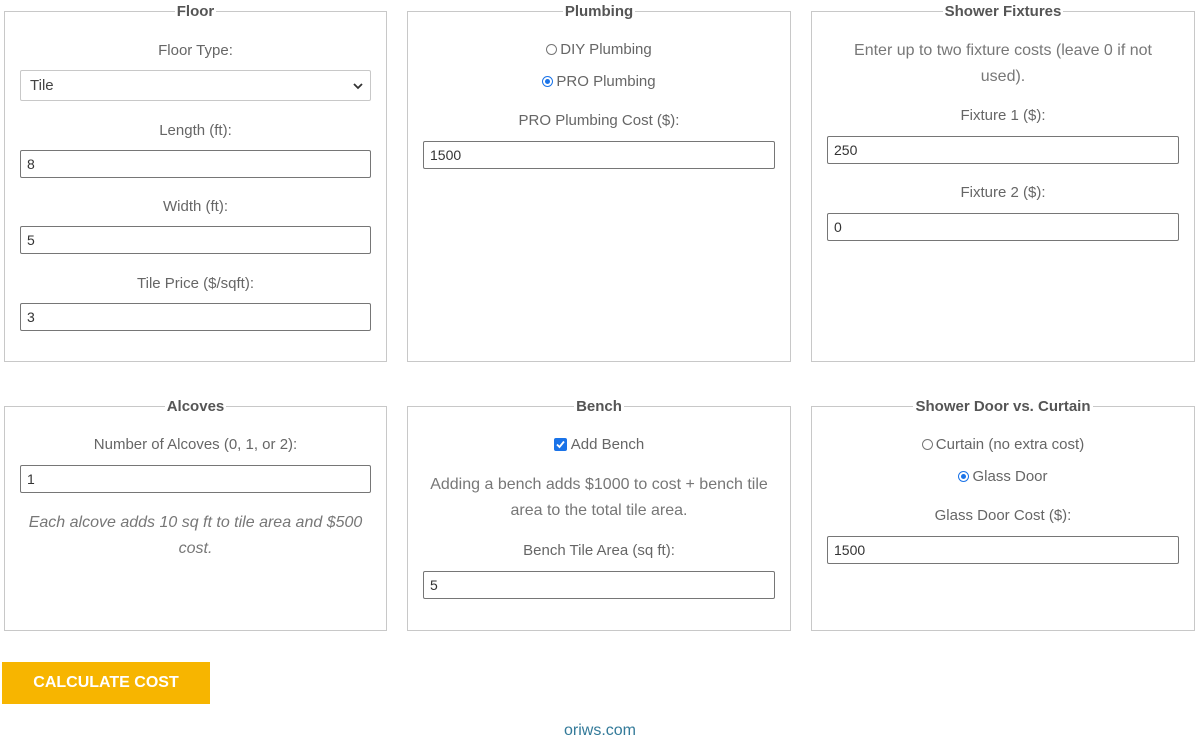 The width and height of the screenshot is (1200, 756). I want to click on floor-type-value: Tile, so click(42, 85).